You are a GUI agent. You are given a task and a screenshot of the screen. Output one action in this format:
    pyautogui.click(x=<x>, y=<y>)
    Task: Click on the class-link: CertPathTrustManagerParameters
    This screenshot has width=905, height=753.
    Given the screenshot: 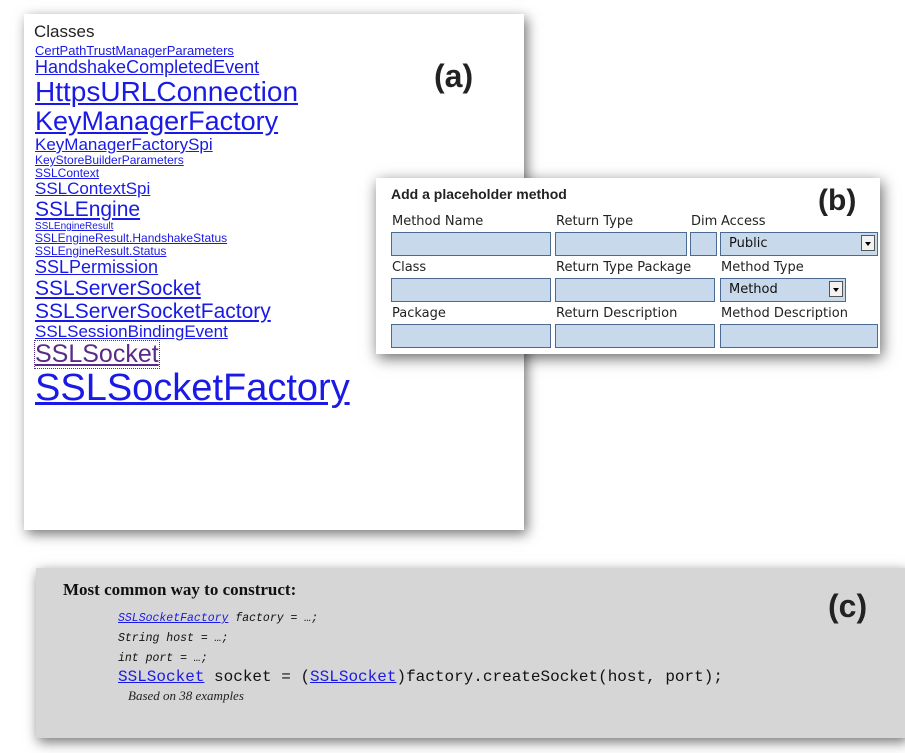 What is the action you would take?
    pyautogui.click(x=192, y=51)
    